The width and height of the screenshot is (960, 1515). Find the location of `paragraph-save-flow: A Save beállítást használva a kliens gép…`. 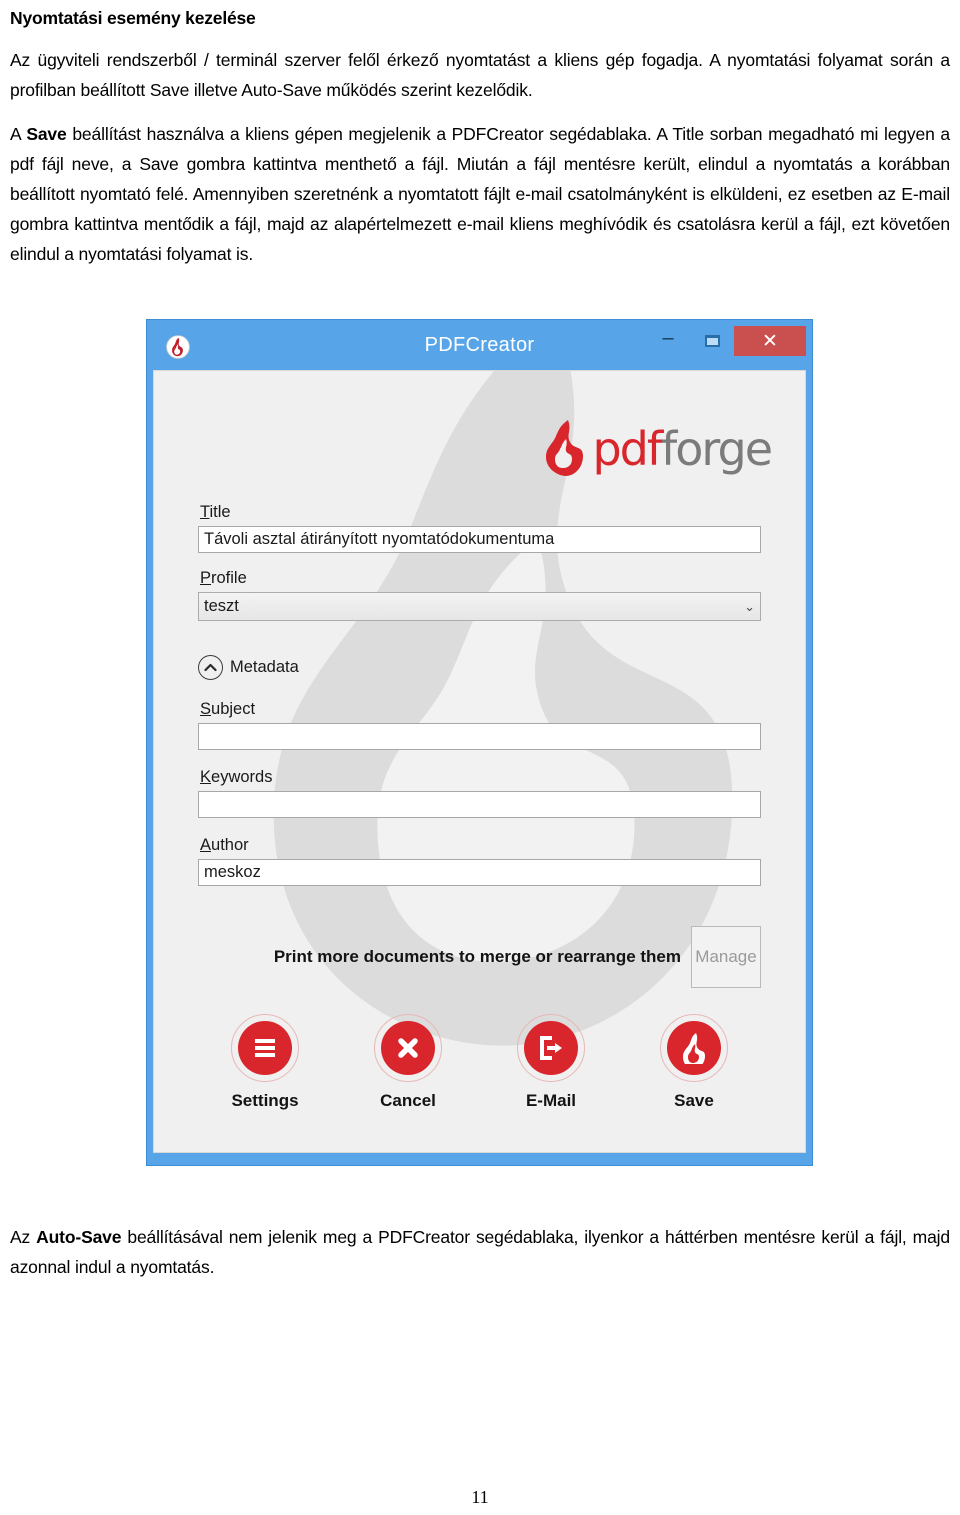

paragraph-save-flow: A Save beállítást használva a kliens gép… is located at coordinates (480, 194).